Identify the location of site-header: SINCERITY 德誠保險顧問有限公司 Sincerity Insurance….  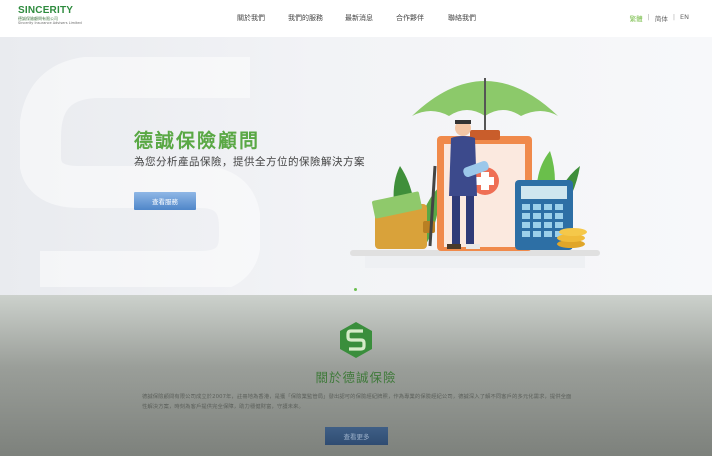
(356, 18).